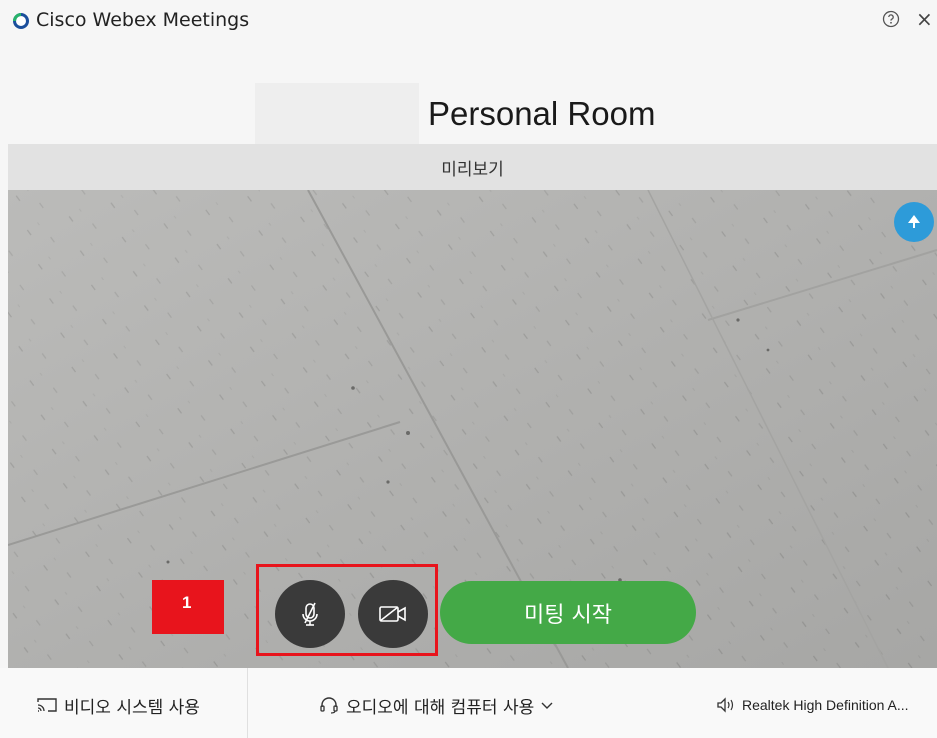 The image size is (937, 738). I want to click on chevron-down-icon, so click(547, 705).